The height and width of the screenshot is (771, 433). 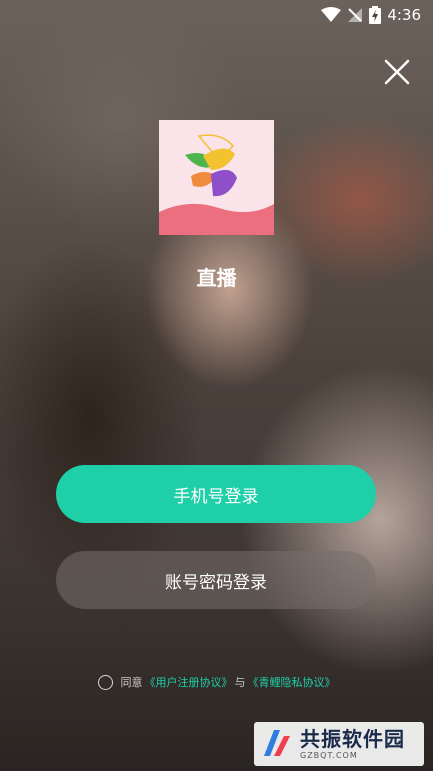 What do you see at coordinates (277, 743) in the screenshot?
I see `watermark-logo-icon` at bounding box center [277, 743].